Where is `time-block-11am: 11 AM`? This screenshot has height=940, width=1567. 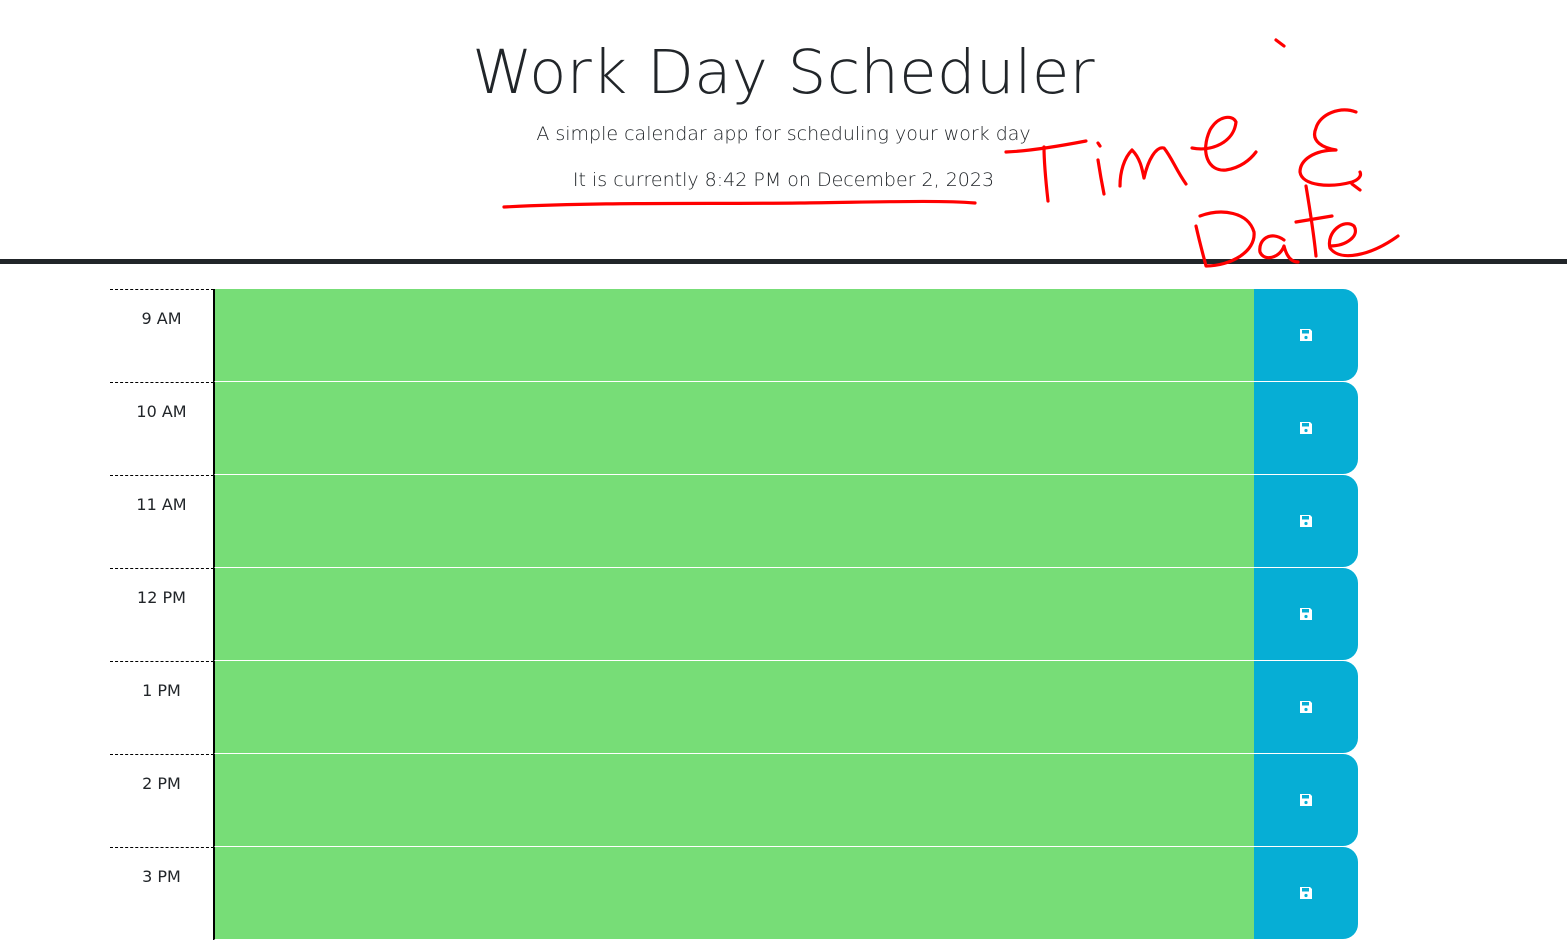
time-block-11am: 11 AM is located at coordinates (734, 521).